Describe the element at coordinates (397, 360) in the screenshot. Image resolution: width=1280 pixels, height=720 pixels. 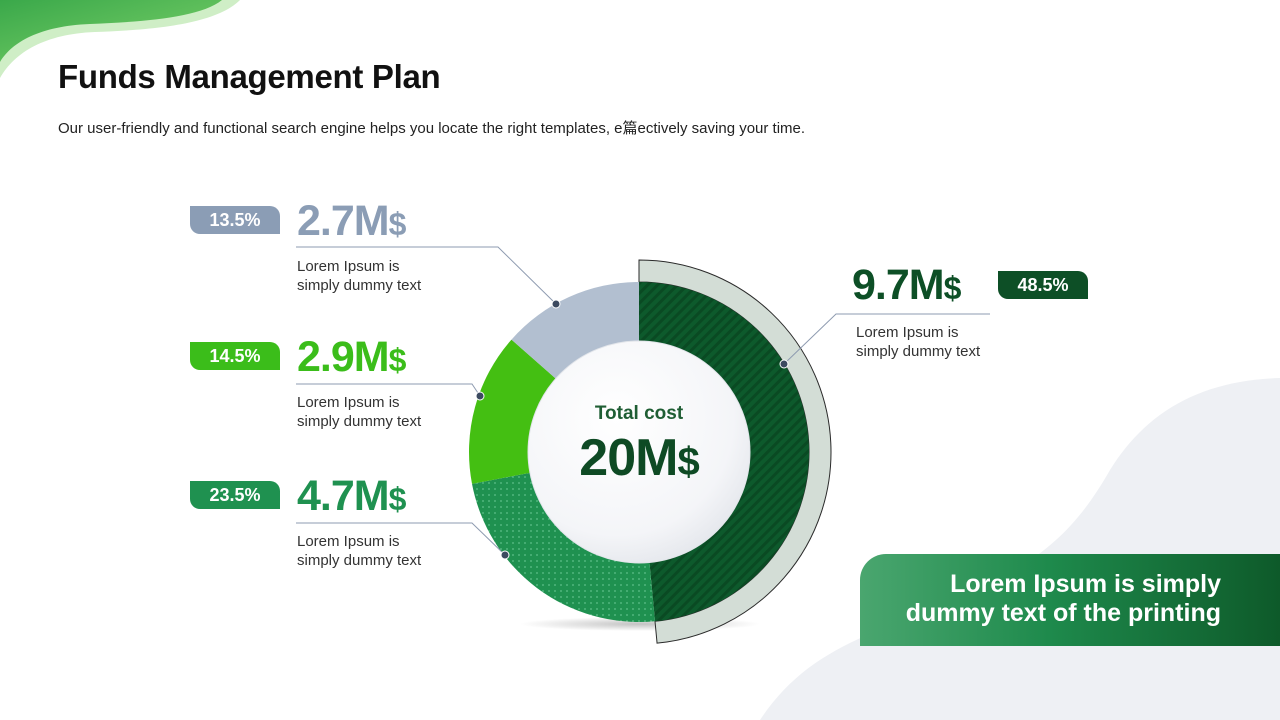
I see `value-unit-2: $` at that location.